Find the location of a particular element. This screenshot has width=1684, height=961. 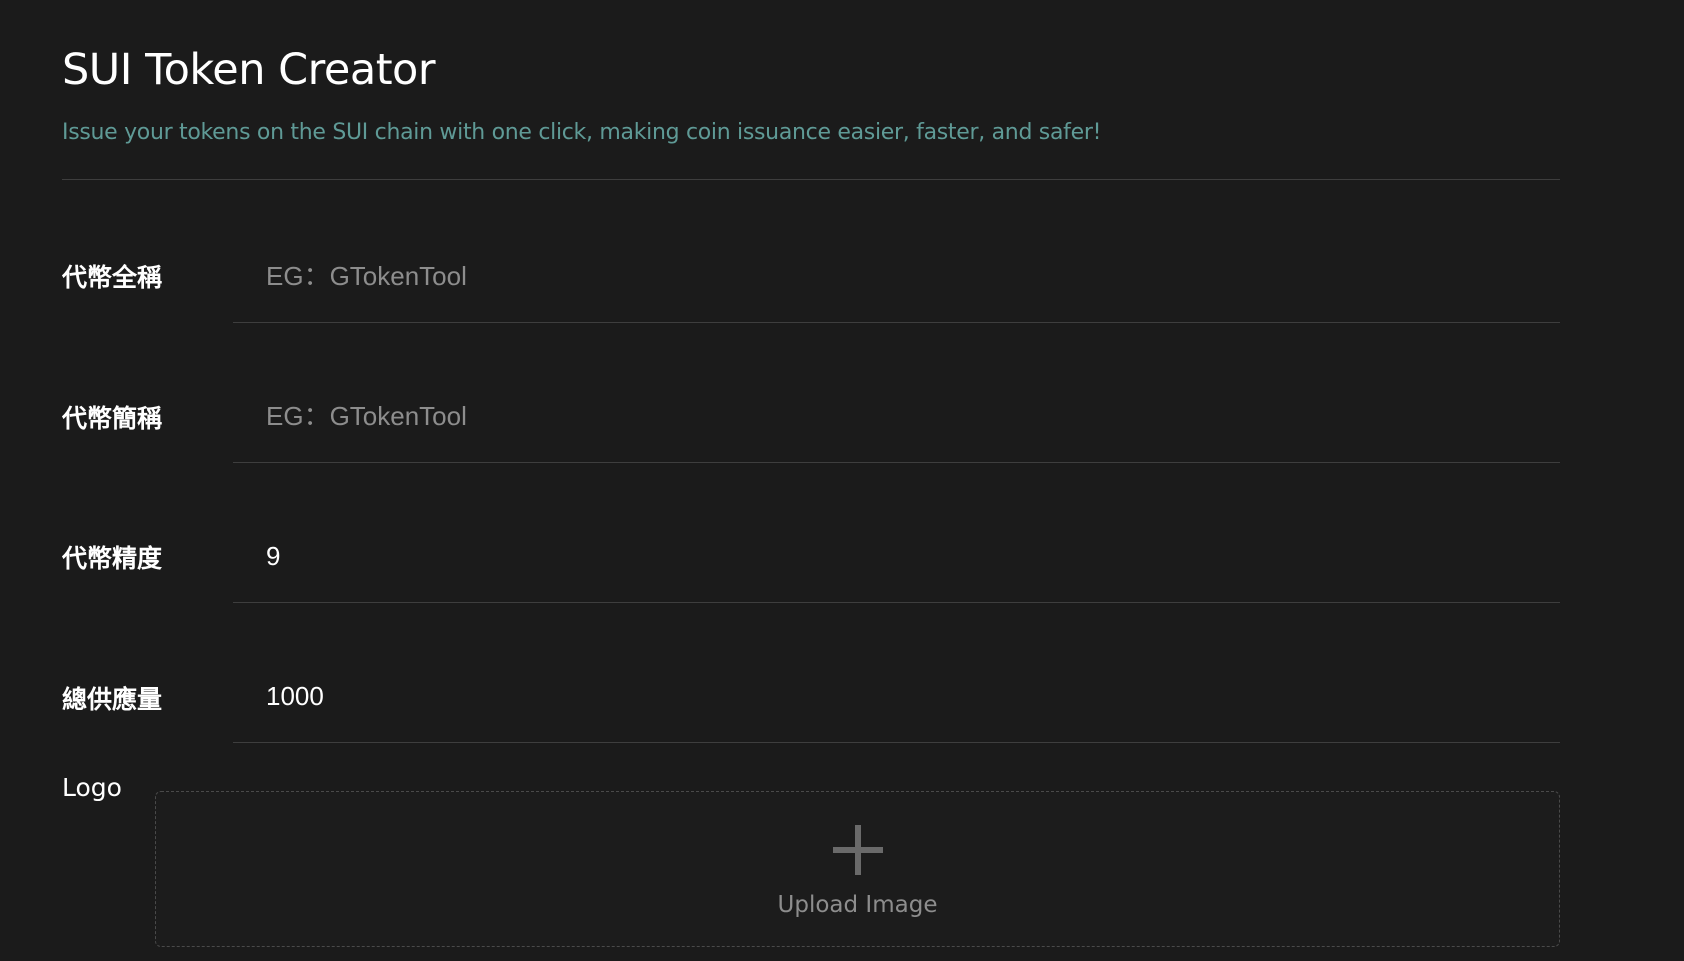

token-symbol-label: 代幣簡稱 is located at coordinates (112, 419).